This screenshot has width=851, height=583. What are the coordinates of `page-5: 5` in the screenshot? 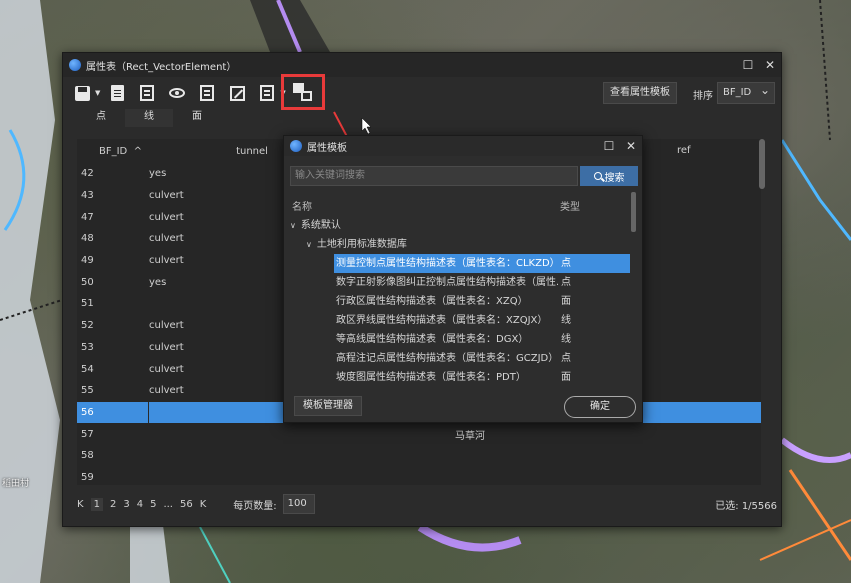 It's located at (153, 504).